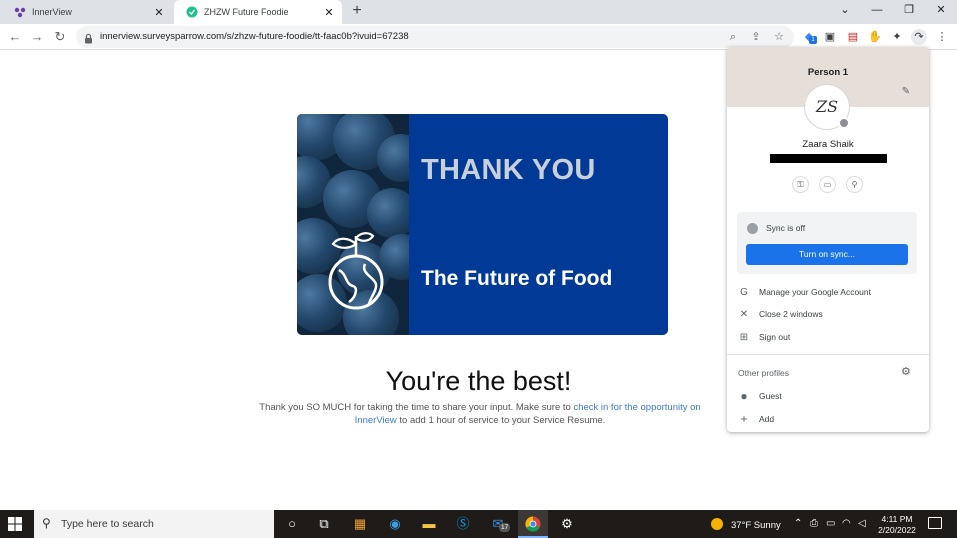 The height and width of the screenshot is (538, 957). I want to click on file-explorer-icon: ▬, so click(429, 524).